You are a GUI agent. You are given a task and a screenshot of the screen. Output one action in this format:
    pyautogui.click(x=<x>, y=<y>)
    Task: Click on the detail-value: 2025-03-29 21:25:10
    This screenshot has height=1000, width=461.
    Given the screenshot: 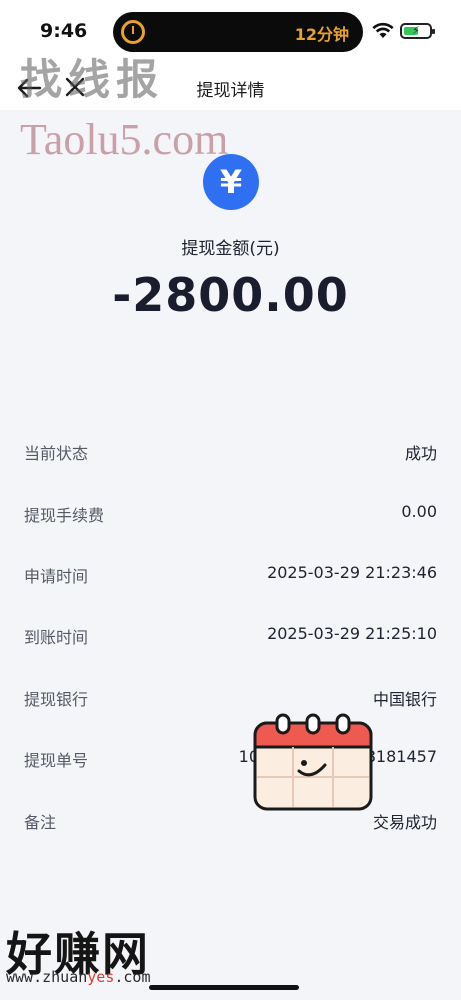 What is the action you would take?
    pyautogui.click(x=352, y=633)
    